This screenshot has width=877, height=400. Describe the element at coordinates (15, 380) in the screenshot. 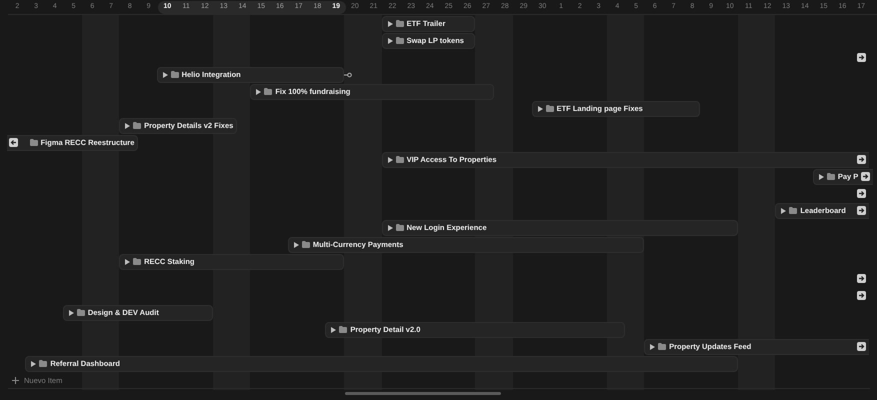

I see `plus-icon` at that location.